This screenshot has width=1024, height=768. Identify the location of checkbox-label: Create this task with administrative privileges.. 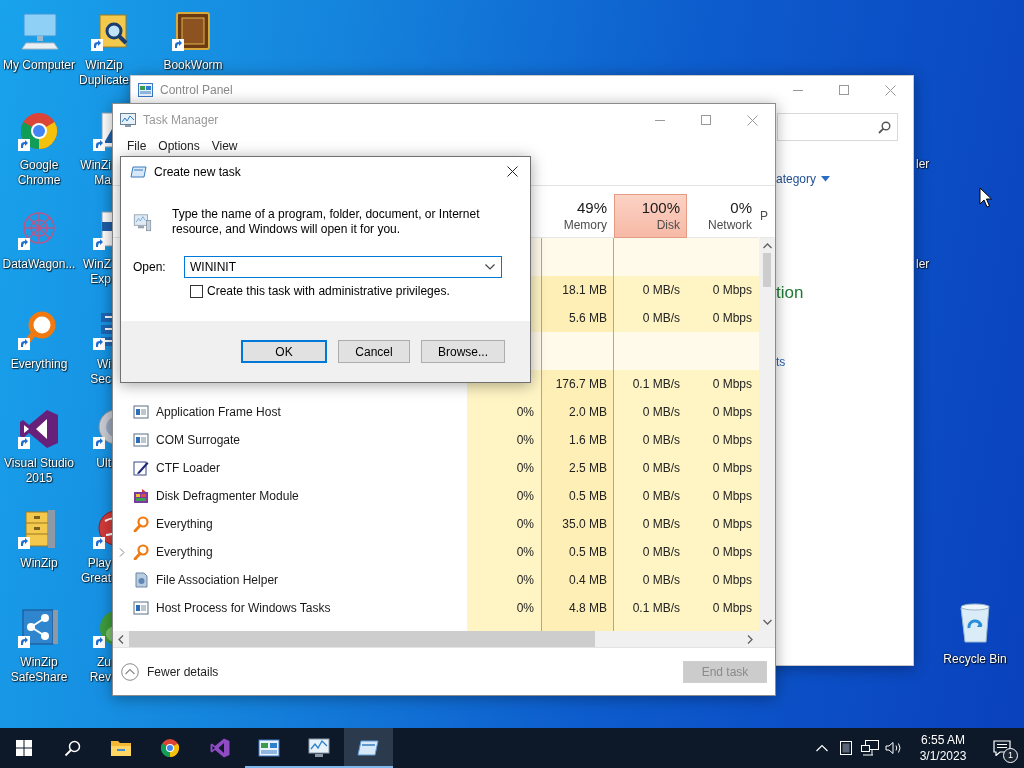
(328, 291).